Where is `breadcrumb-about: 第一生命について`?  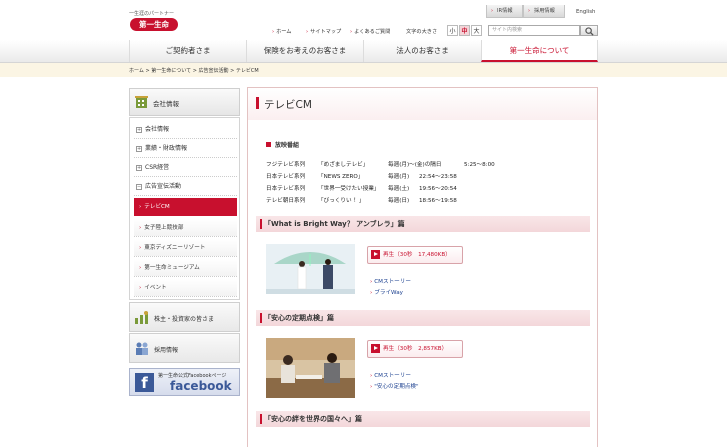
breadcrumb-about: 第一生命について is located at coordinates (171, 71).